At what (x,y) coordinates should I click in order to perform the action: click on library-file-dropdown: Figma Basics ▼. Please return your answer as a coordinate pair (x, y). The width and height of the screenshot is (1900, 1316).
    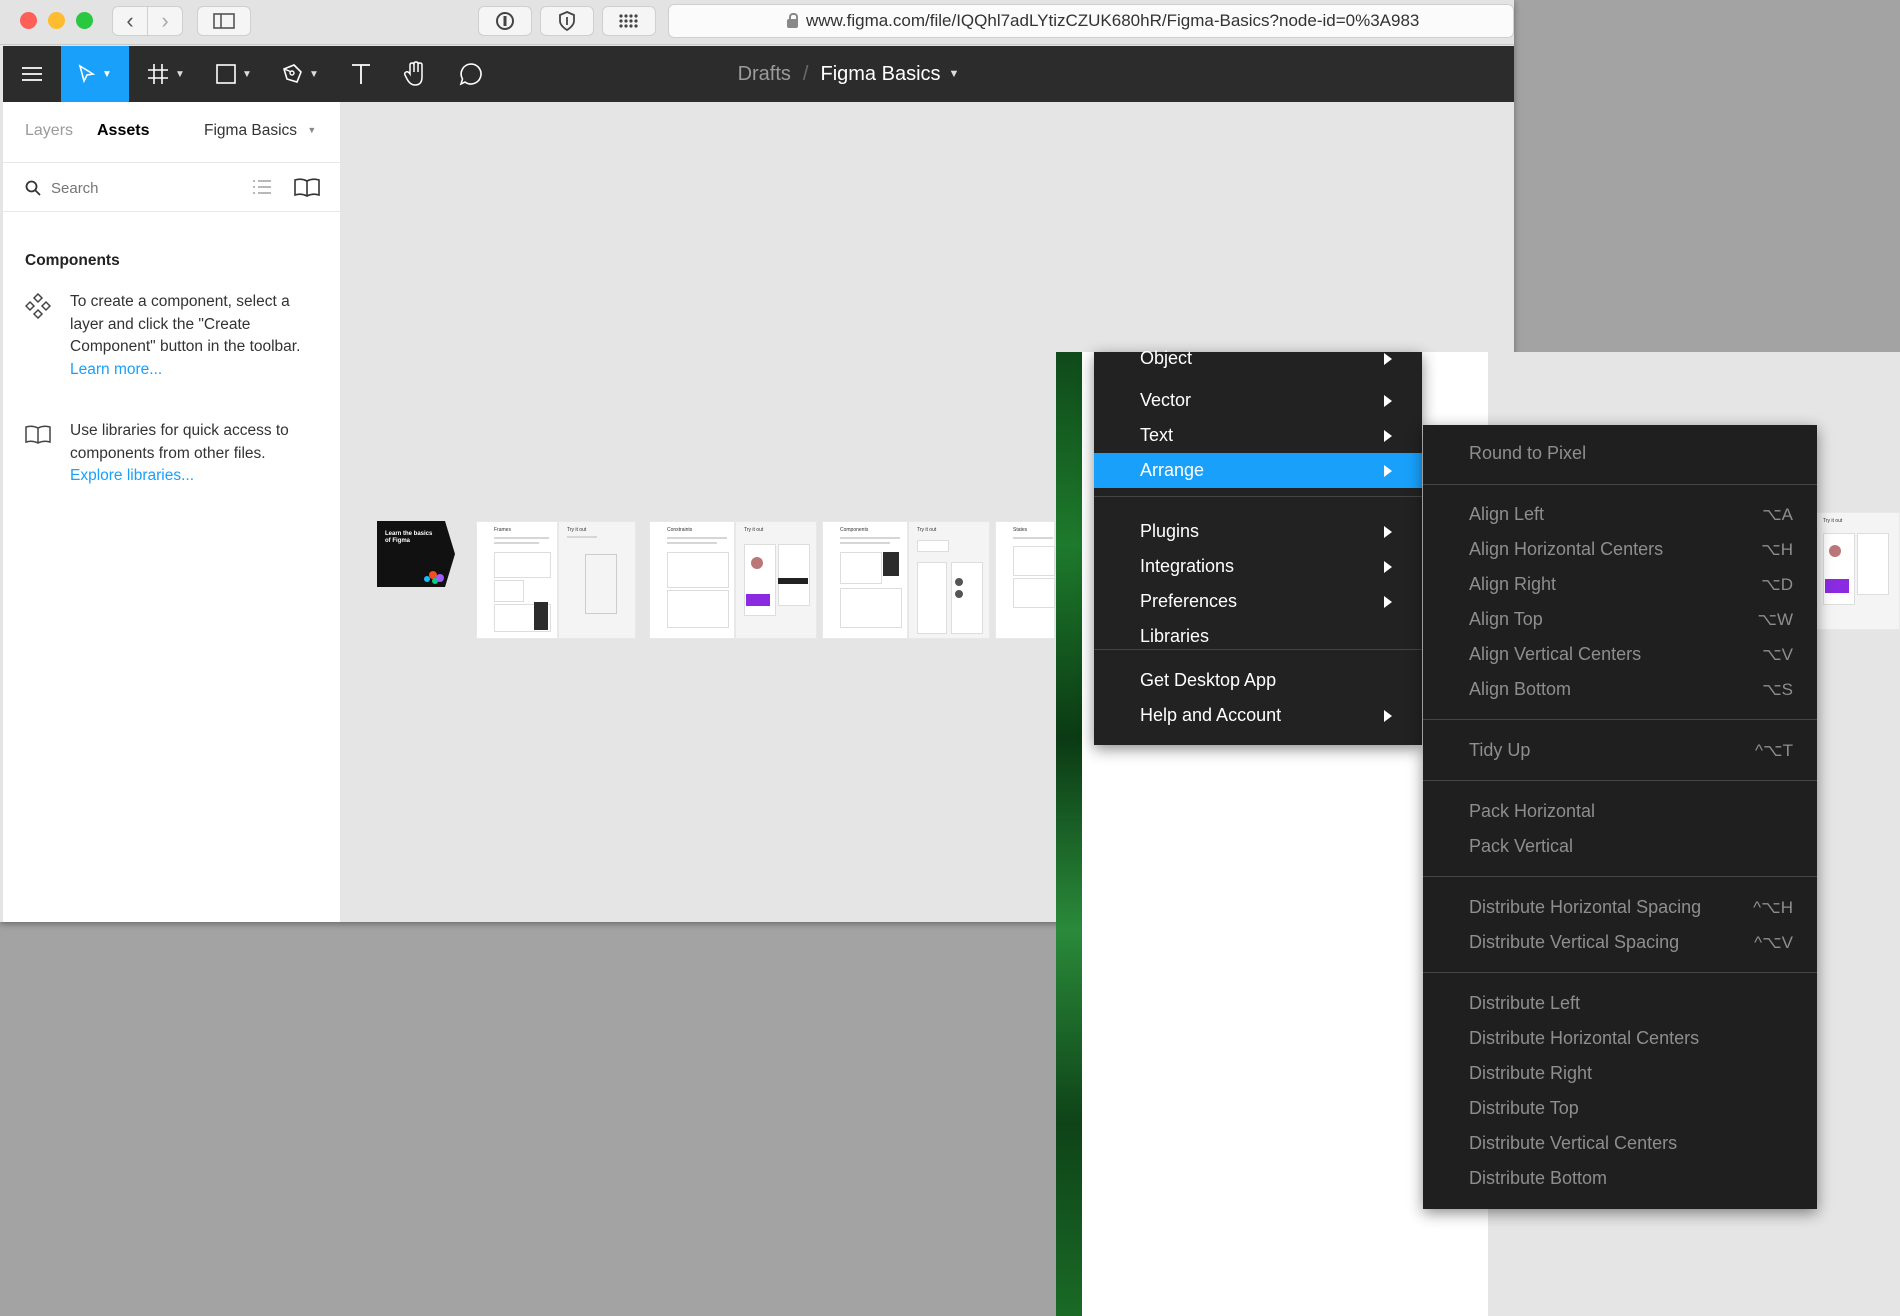
    Looking at the image, I should click on (260, 131).